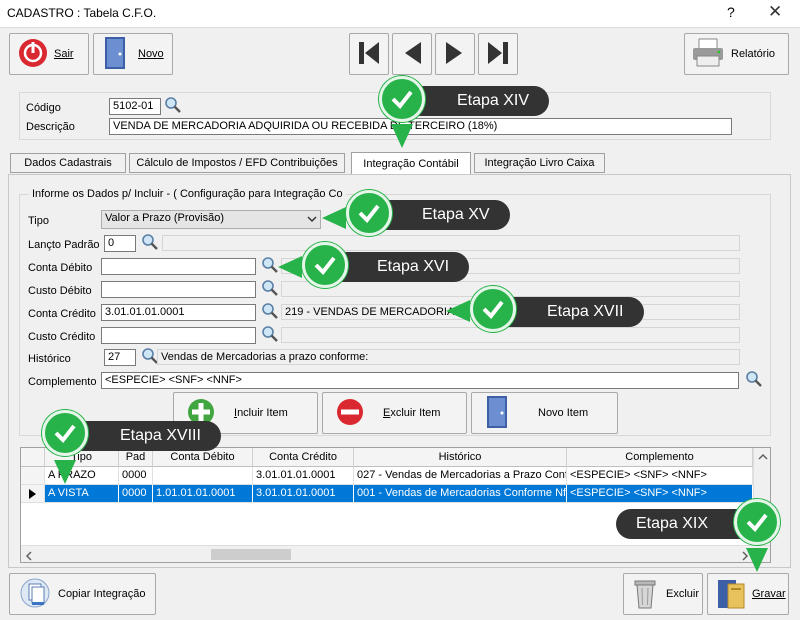 The width and height of the screenshot is (800, 620). What do you see at coordinates (412, 413) in the screenshot?
I see `excluir-item-label: Excluir Item` at bounding box center [412, 413].